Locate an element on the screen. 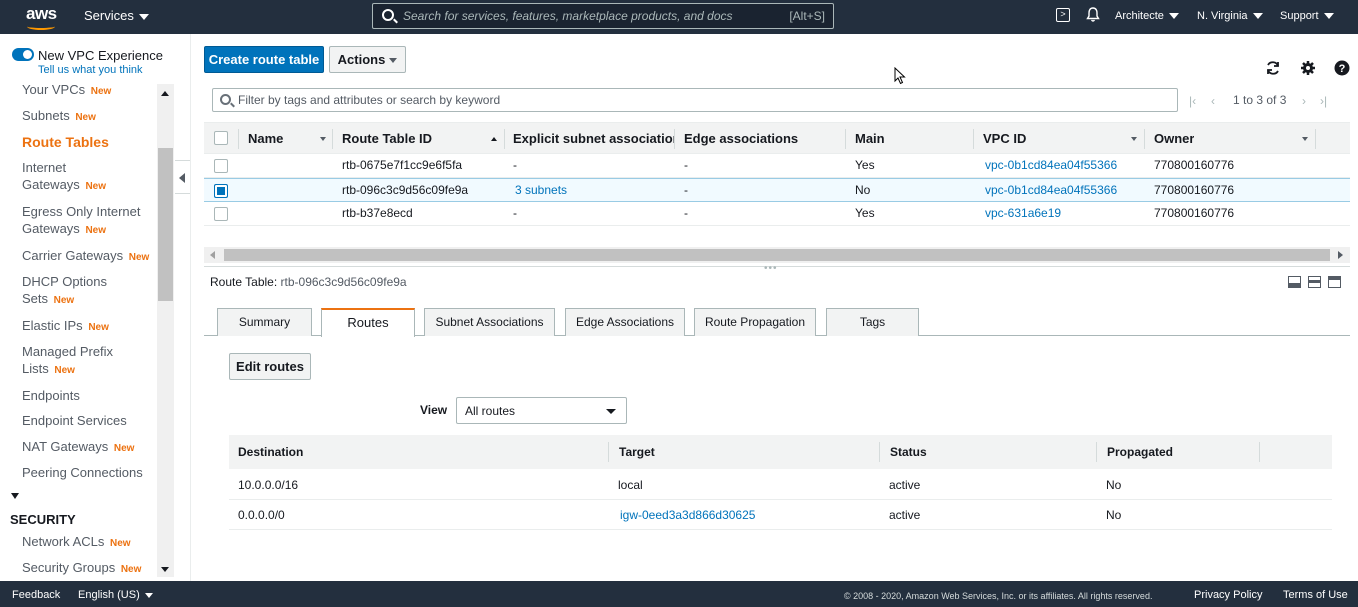  cell-vpc-id-link: vpc-631a6e19 is located at coordinates (1023, 213).